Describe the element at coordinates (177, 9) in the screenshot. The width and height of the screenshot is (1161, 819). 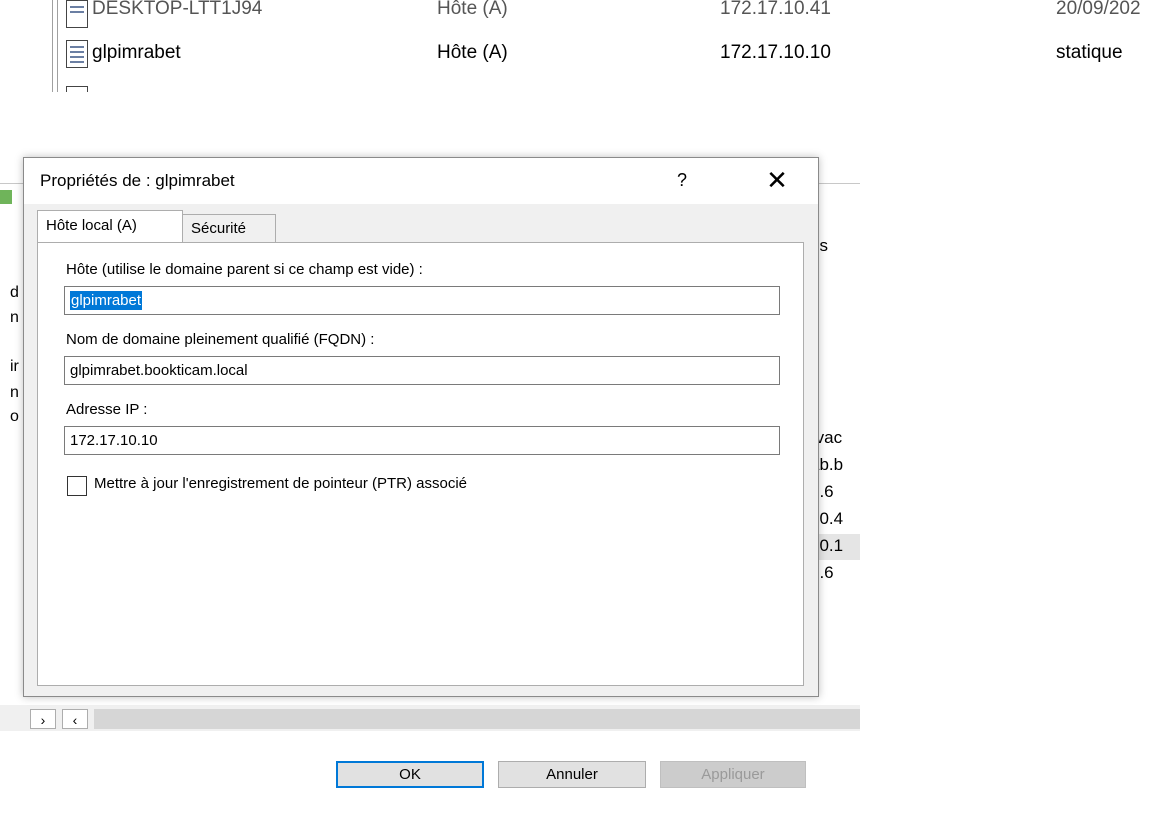
I see `record-name: DESKTOP-LTT1J94` at that location.